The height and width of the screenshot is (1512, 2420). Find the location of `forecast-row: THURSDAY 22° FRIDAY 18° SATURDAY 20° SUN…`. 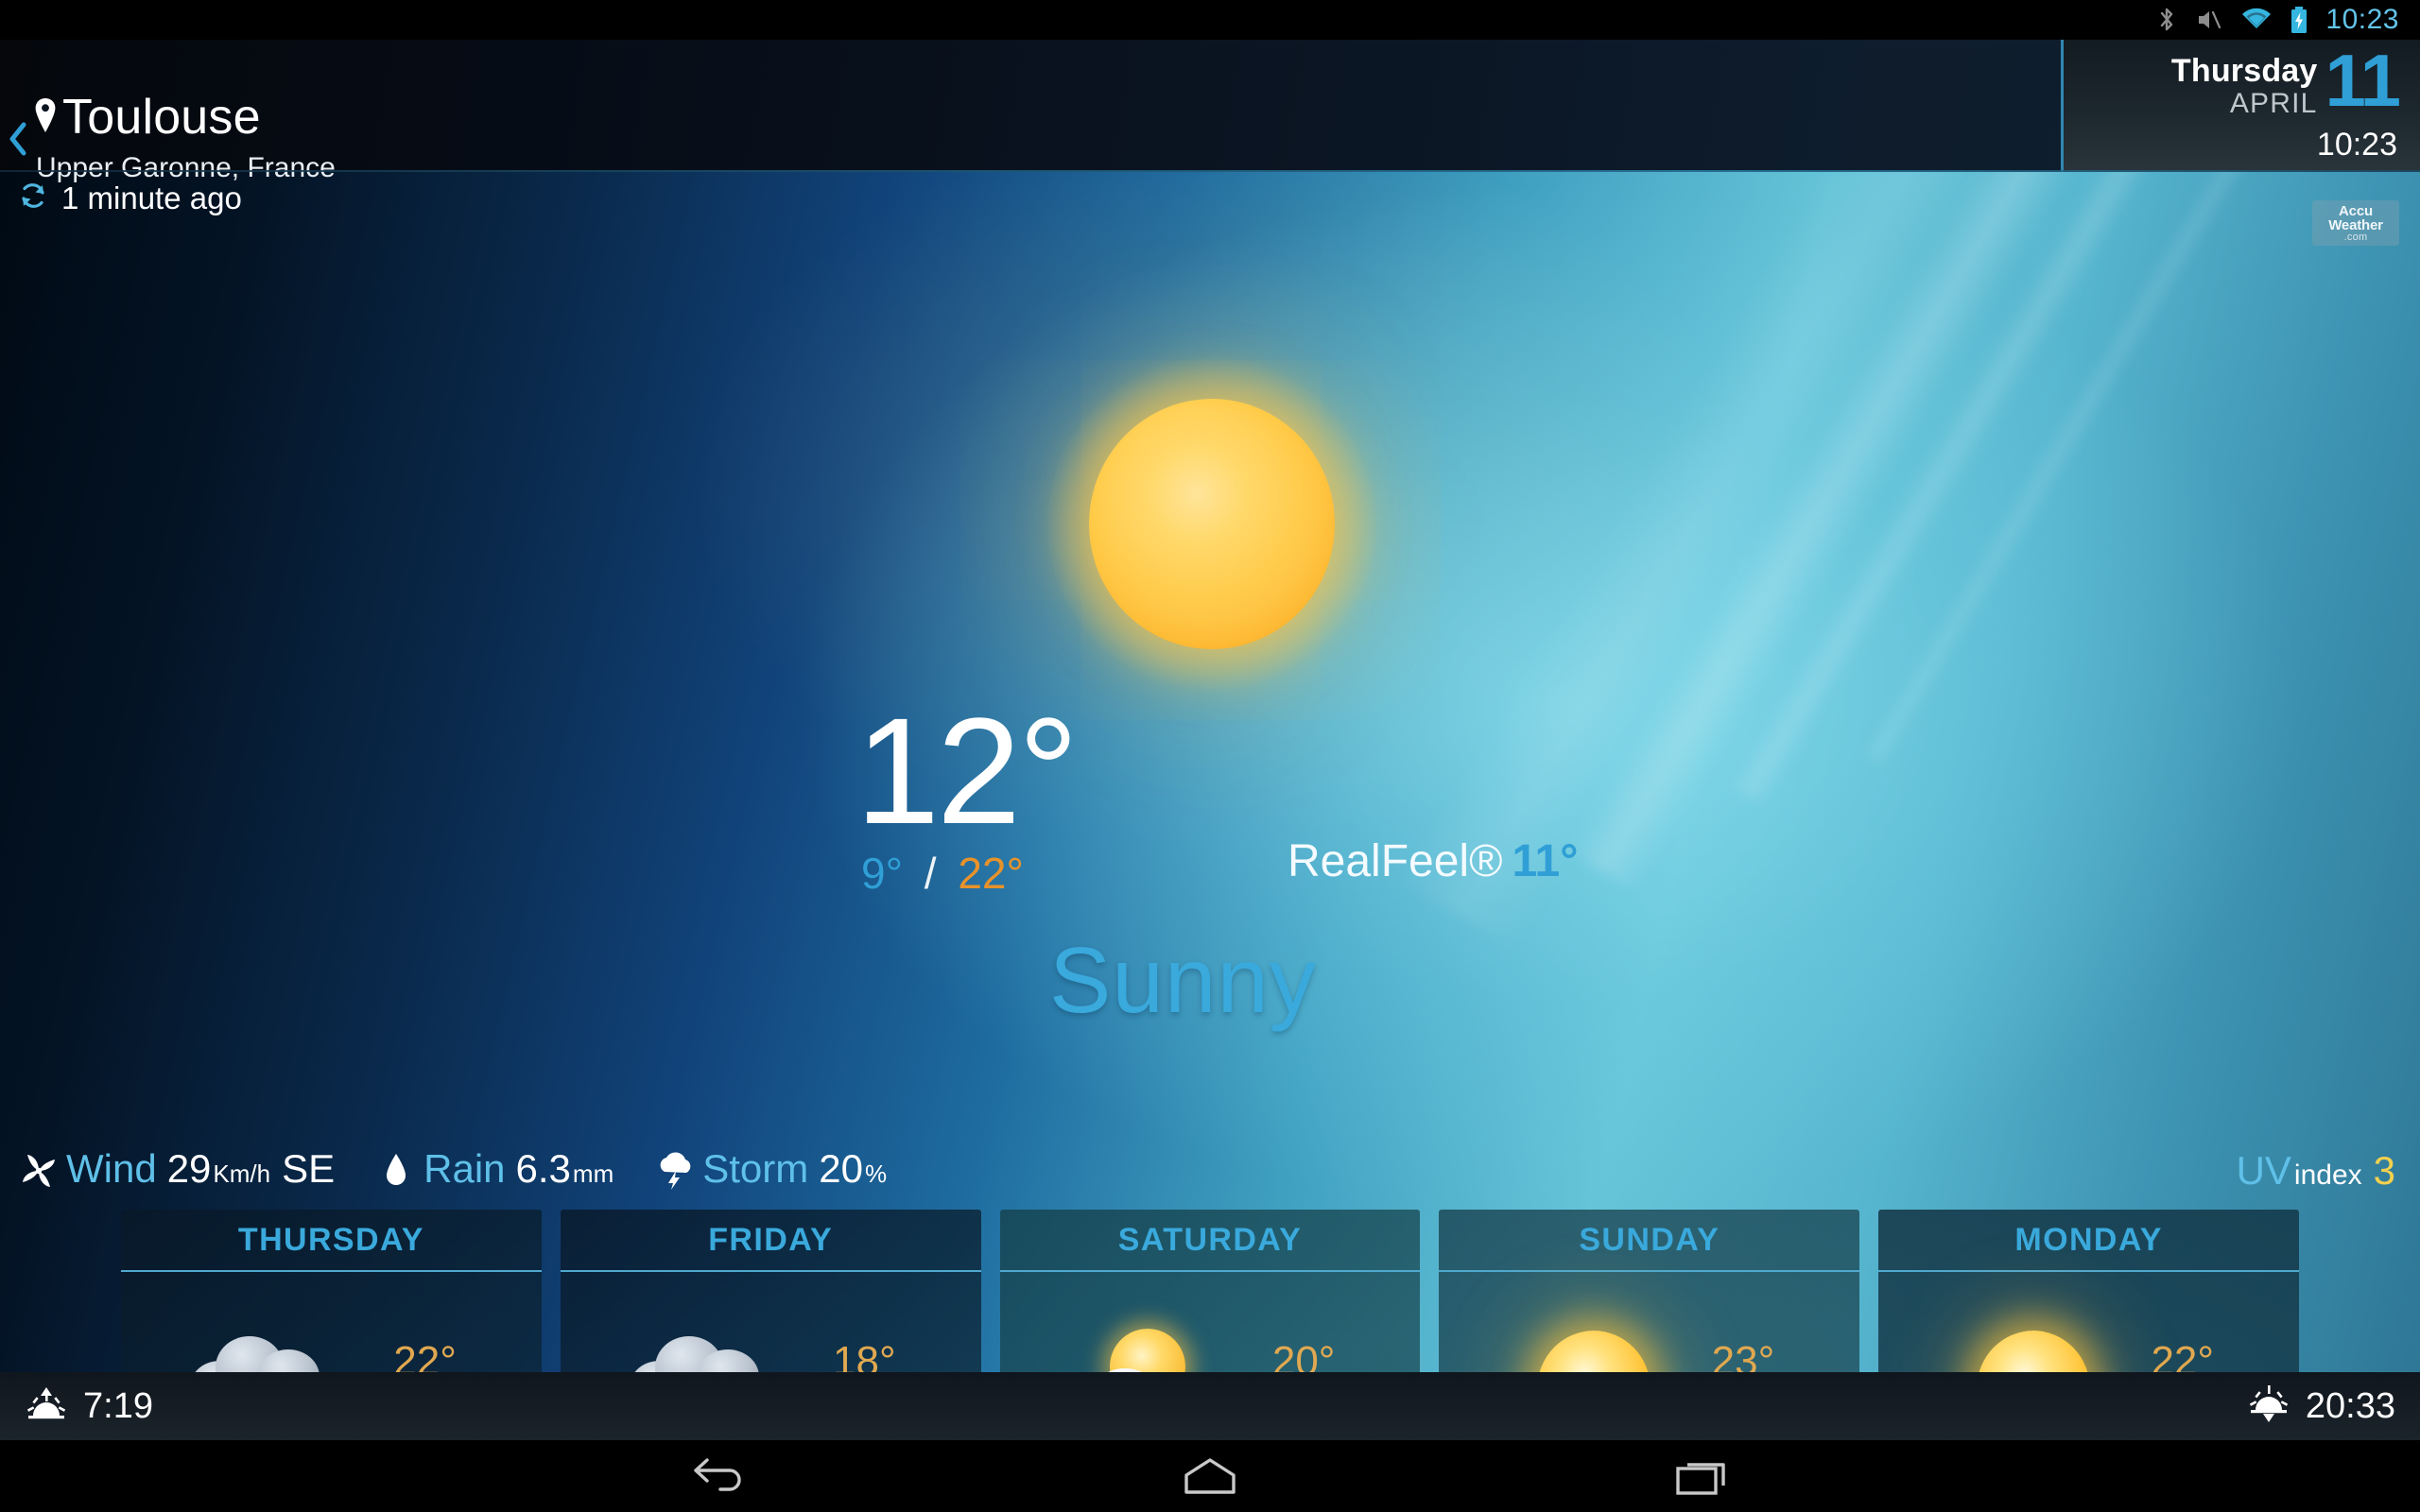

forecast-row: THURSDAY 22° FRIDAY 18° SATURDAY 20° SUN… is located at coordinates (1210, 1291).